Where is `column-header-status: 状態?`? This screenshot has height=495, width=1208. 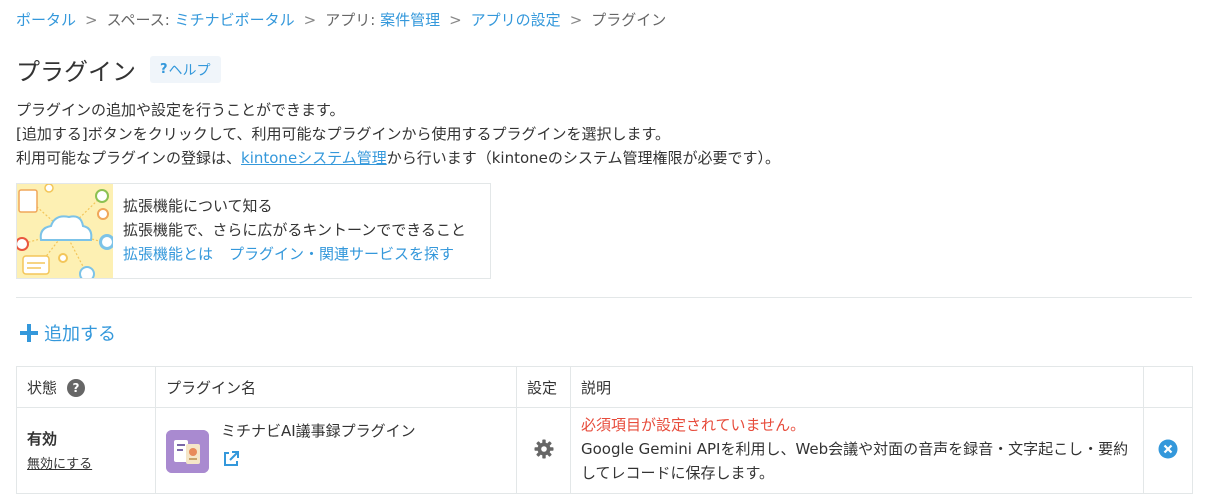 column-header-status: 状態? is located at coordinates (86, 387).